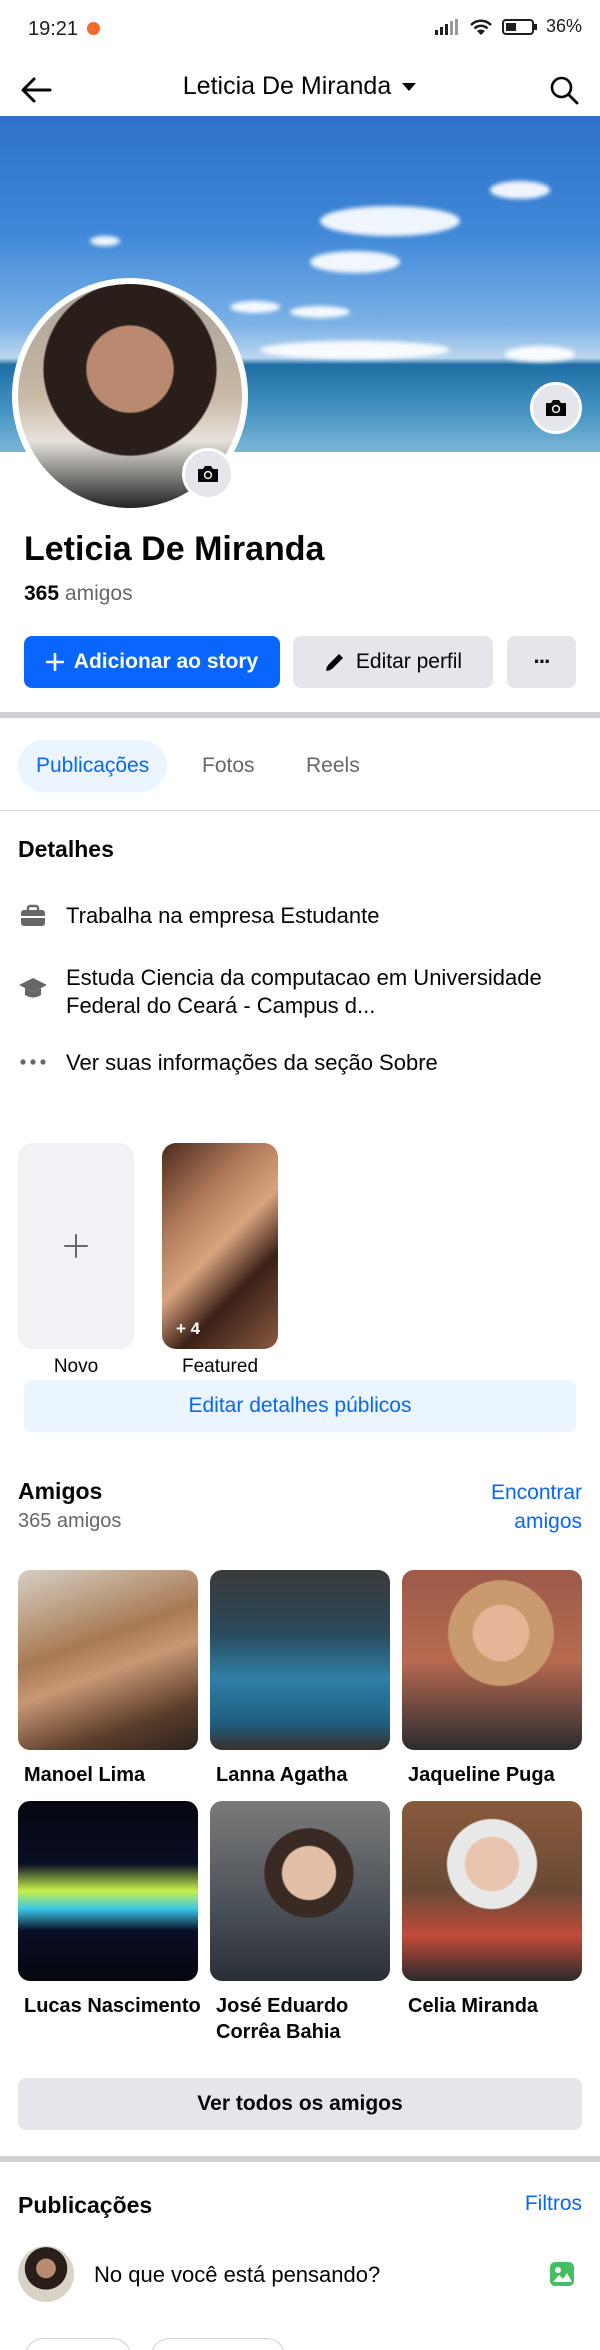 Image resolution: width=600 pixels, height=2350 pixels. What do you see at coordinates (252, 1062) in the screenshot?
I see `see-about-info-text: Ver suas informações da seção Sobre` at bounding box center [252, 1062].